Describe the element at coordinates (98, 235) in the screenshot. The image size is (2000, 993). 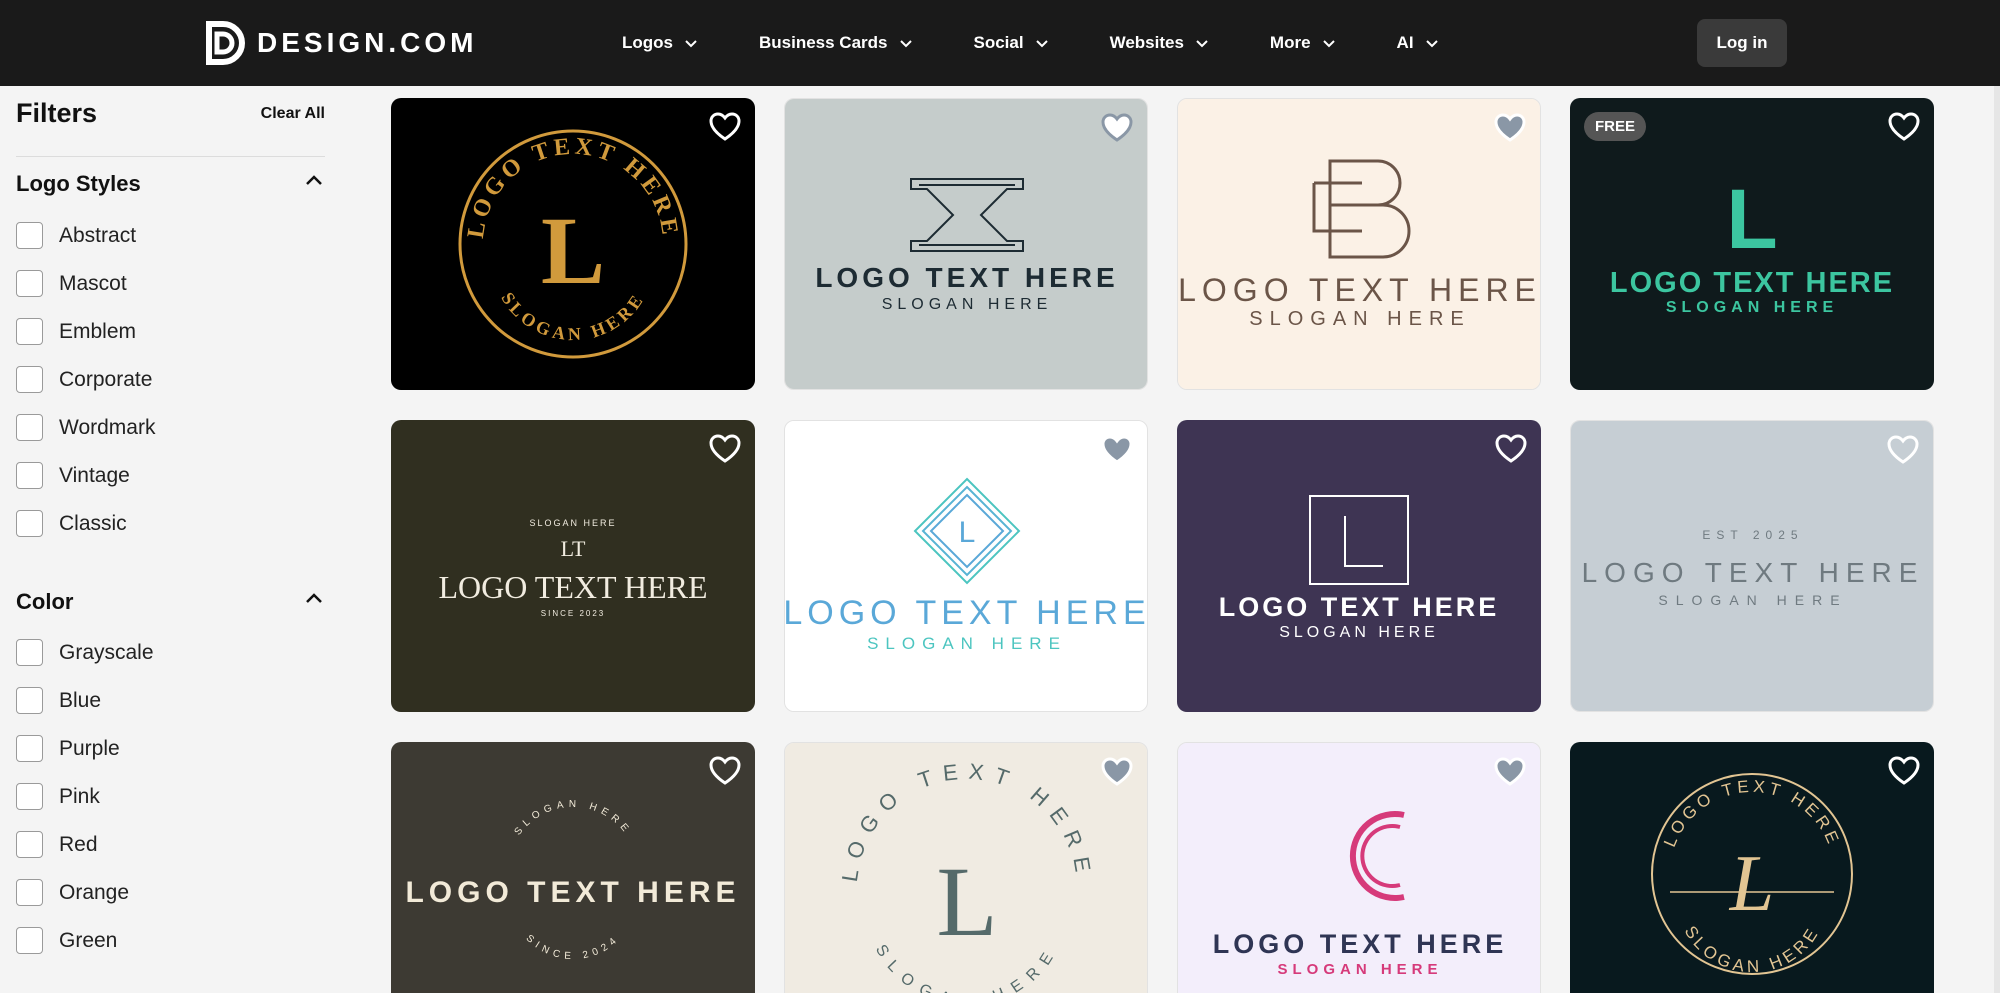
I see `filter-label: Abstract` at that location.